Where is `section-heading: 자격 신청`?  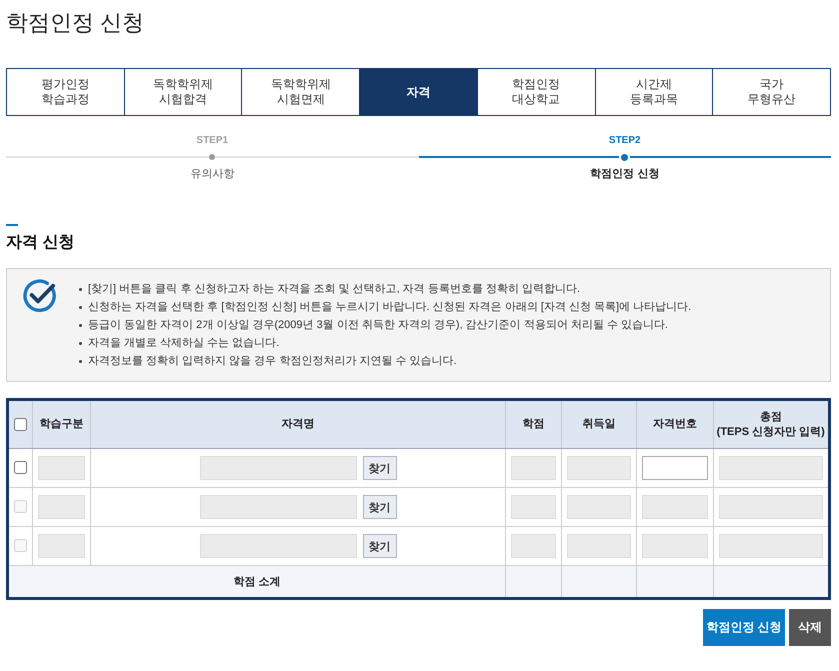 section-heading: 자격 신청 is located at coordinates (40, 243).